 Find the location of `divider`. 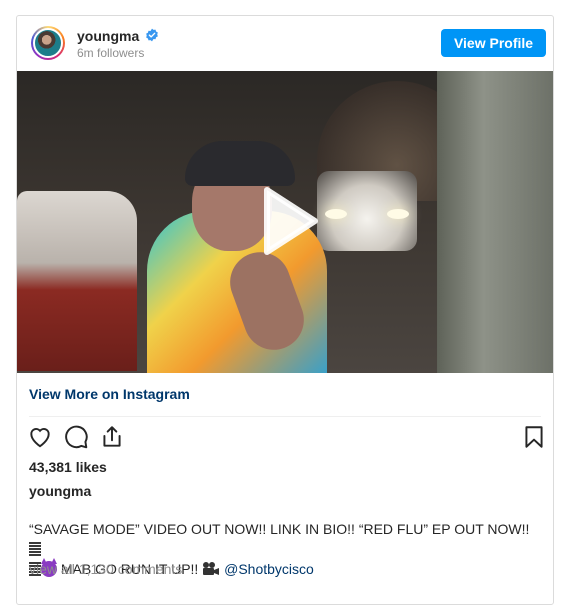

divider is located at coordinates (285, 416).